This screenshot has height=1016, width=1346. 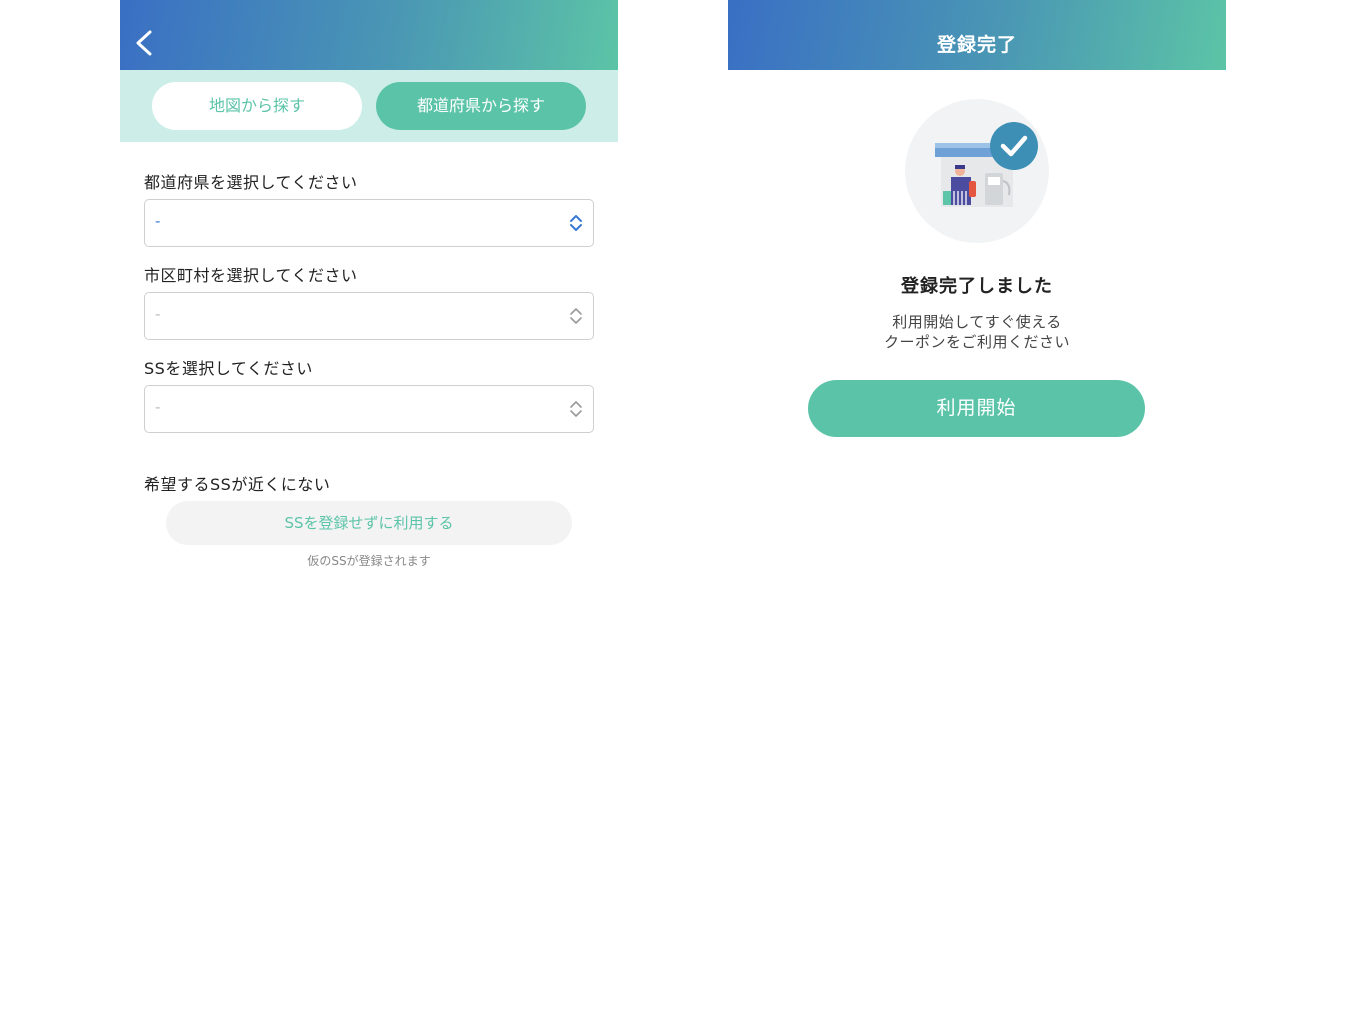 I want to click on ss-select-value: -, so click(x=158, y=407).